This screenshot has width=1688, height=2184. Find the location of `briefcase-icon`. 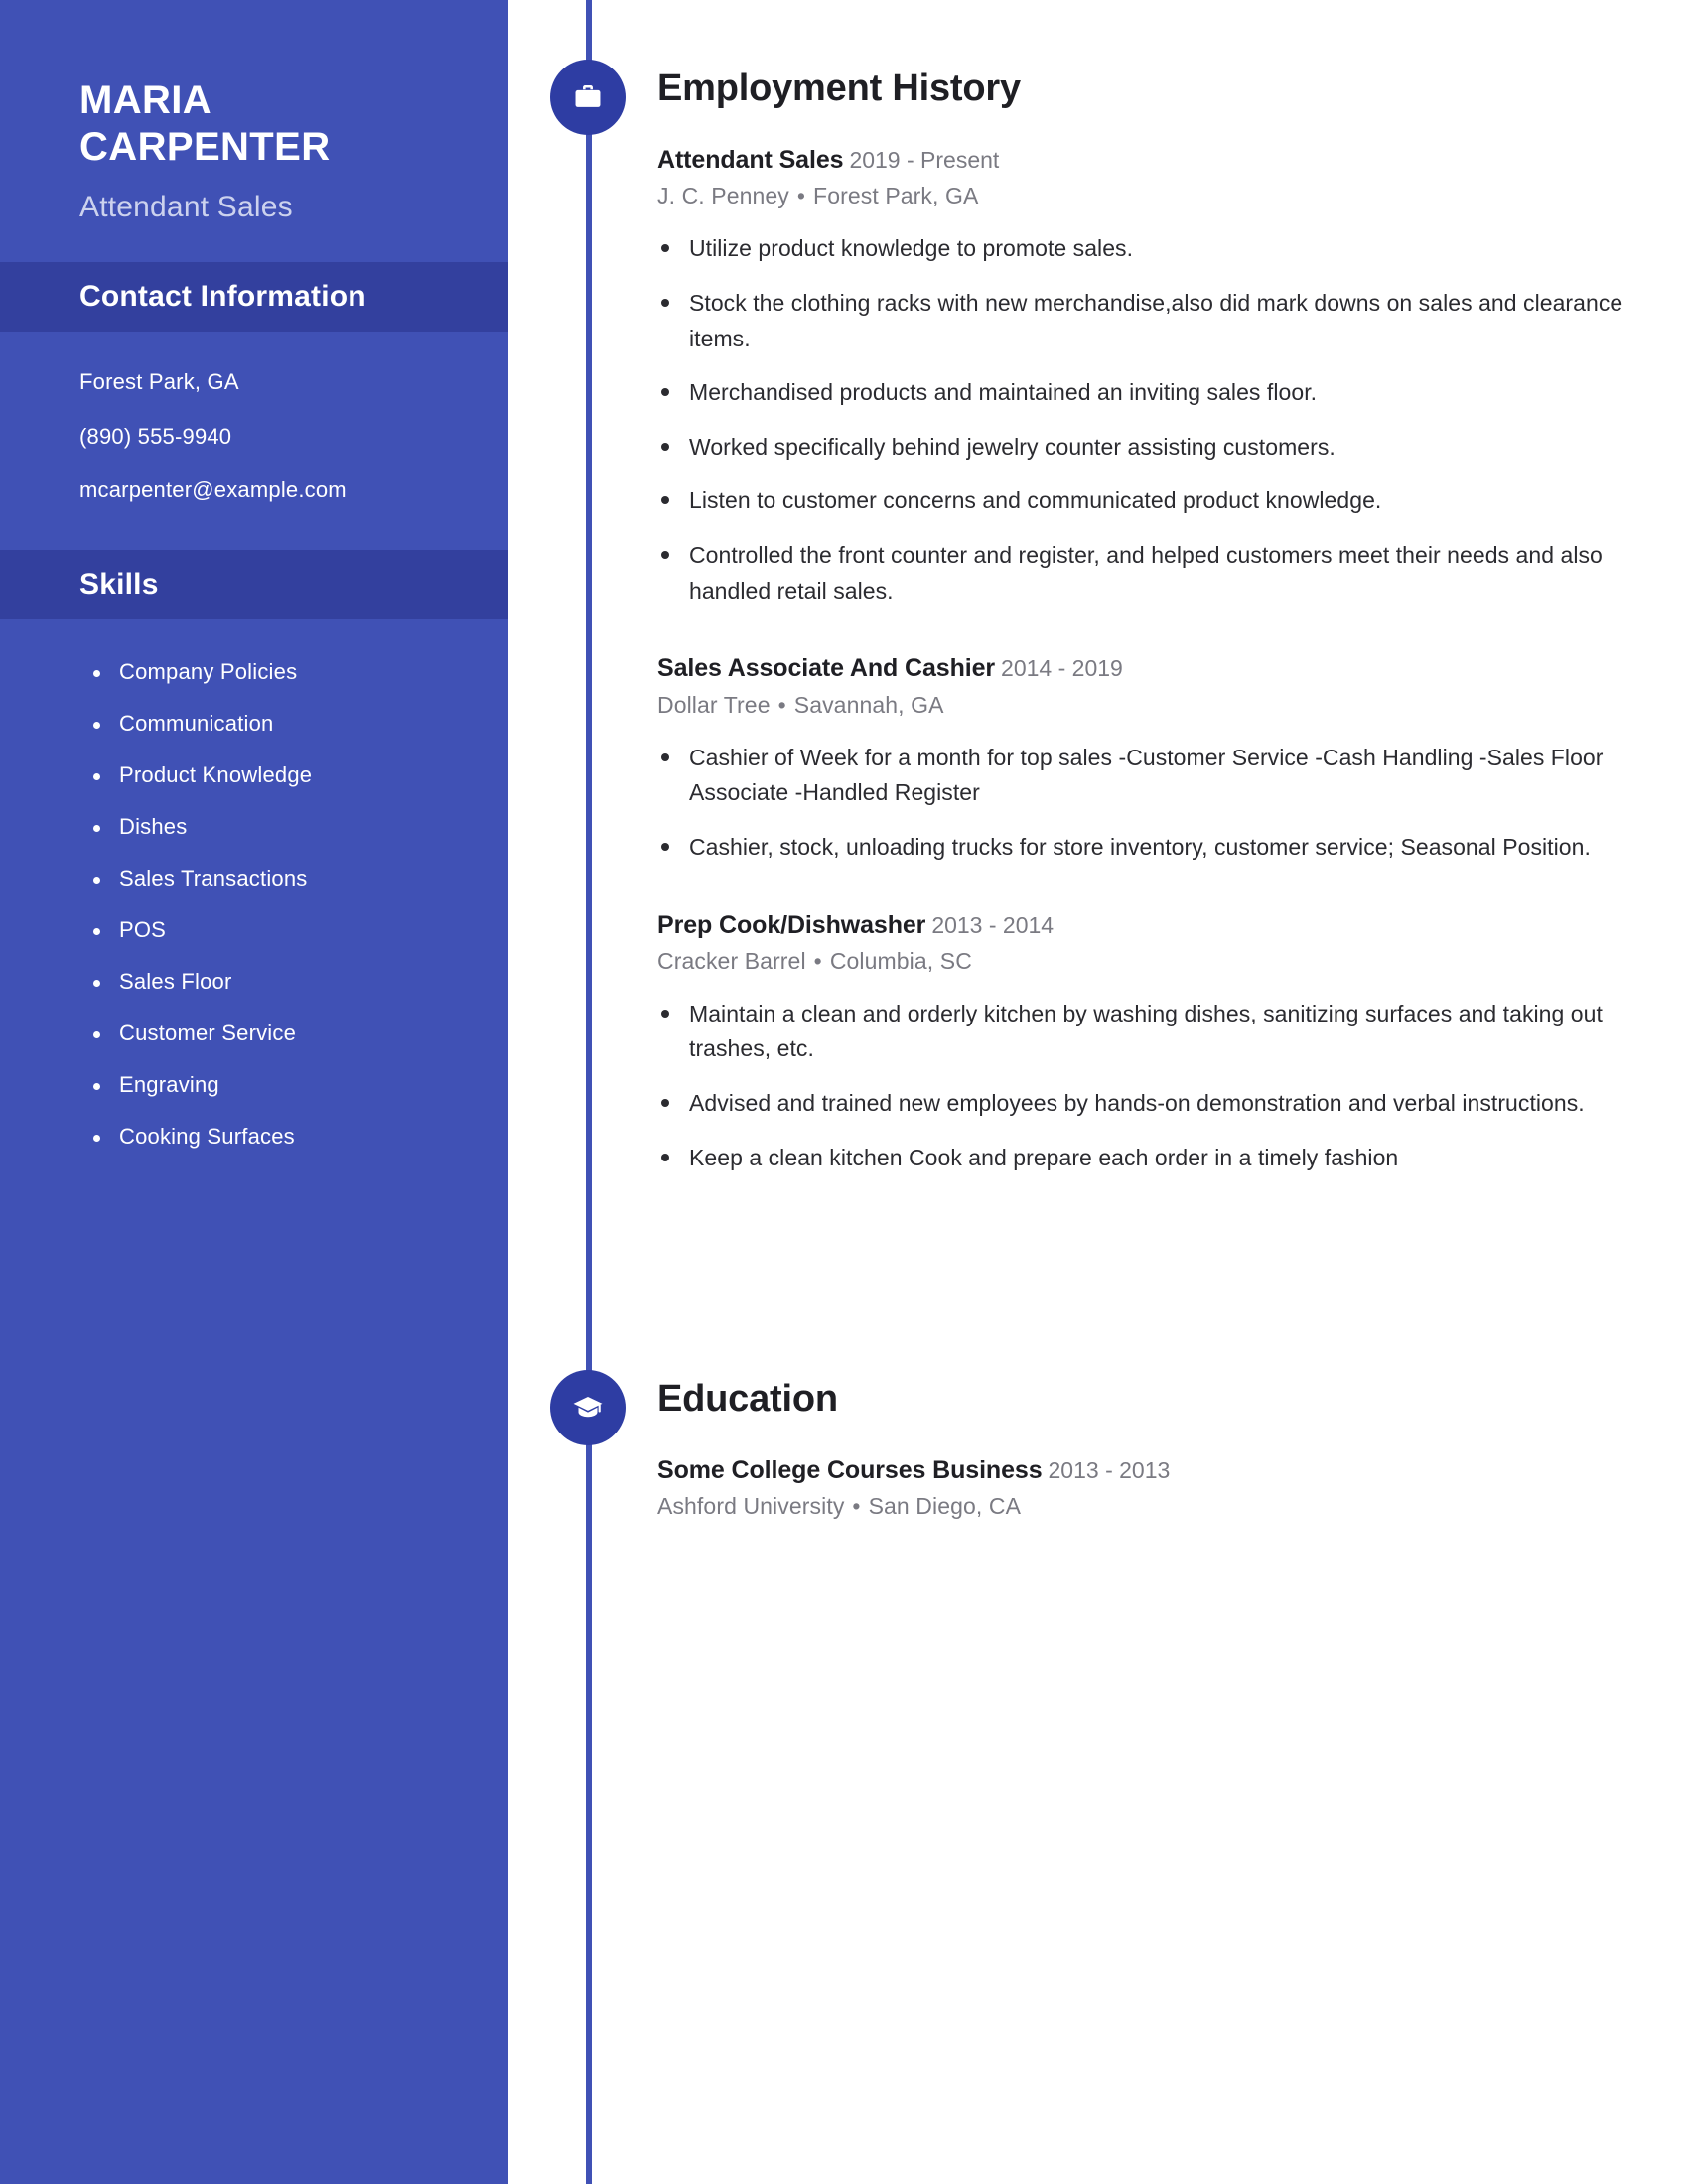

briefcase-icon is located at coordinates (588, 97).